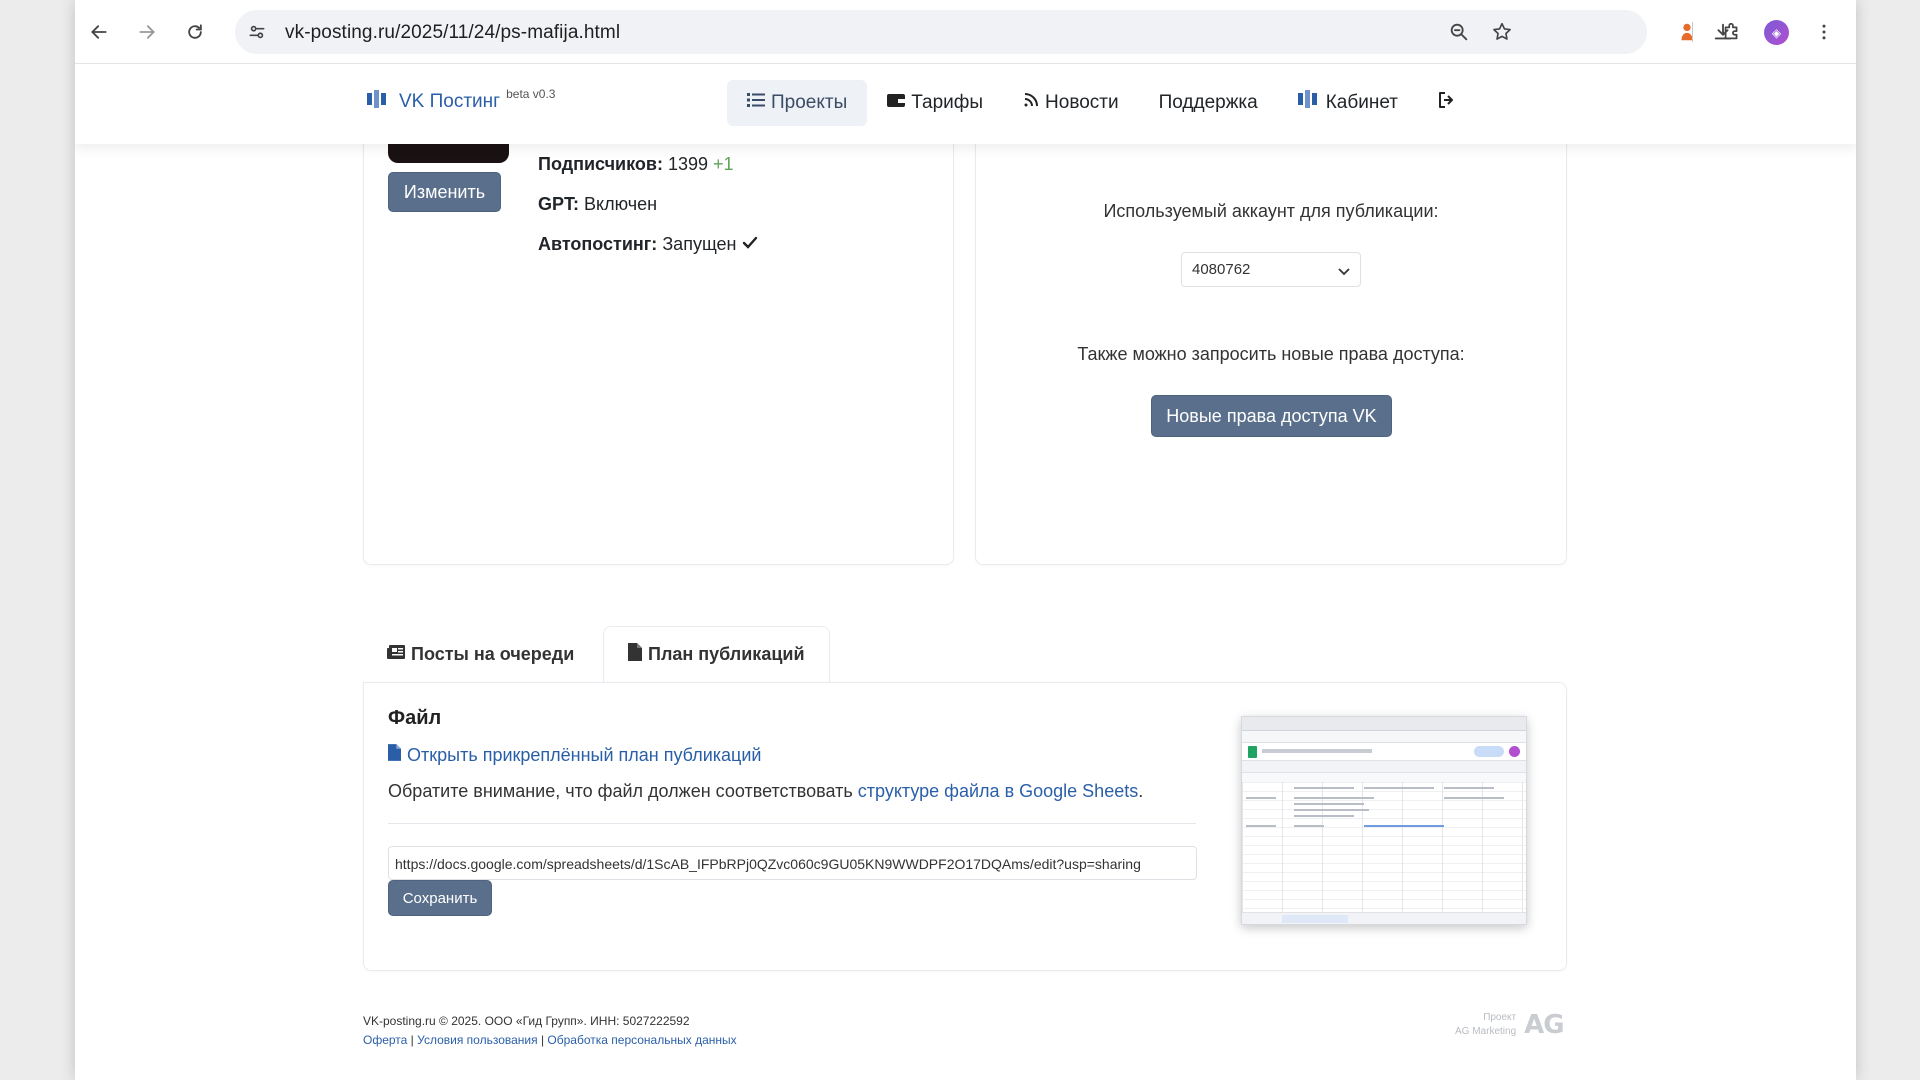 This screenshot has width=1920, height=1080. I want to click on ag-logo: AG, so click(1544, 1025).